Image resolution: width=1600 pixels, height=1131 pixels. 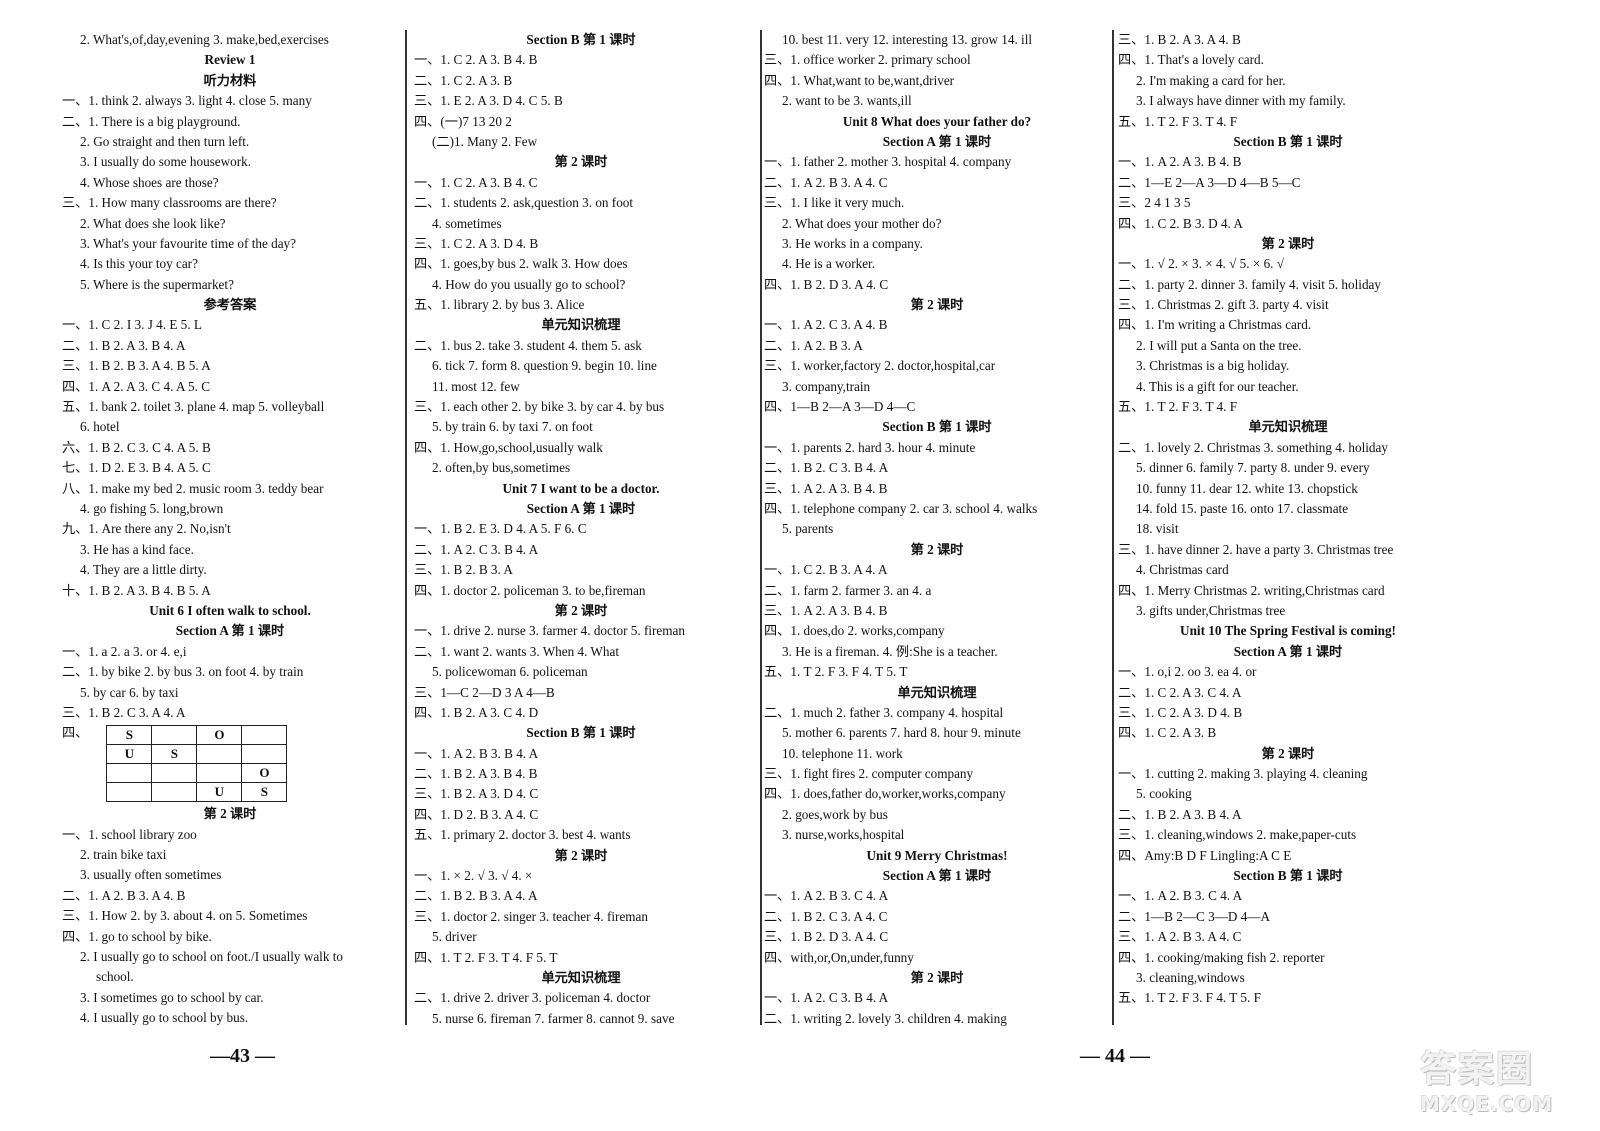 What do you see at coordinates (132, 325) in the screenshot?
I see `answer-line: 一、1. C 2. I 3. J 4. E 5. L` at bounding box center [132, 325].